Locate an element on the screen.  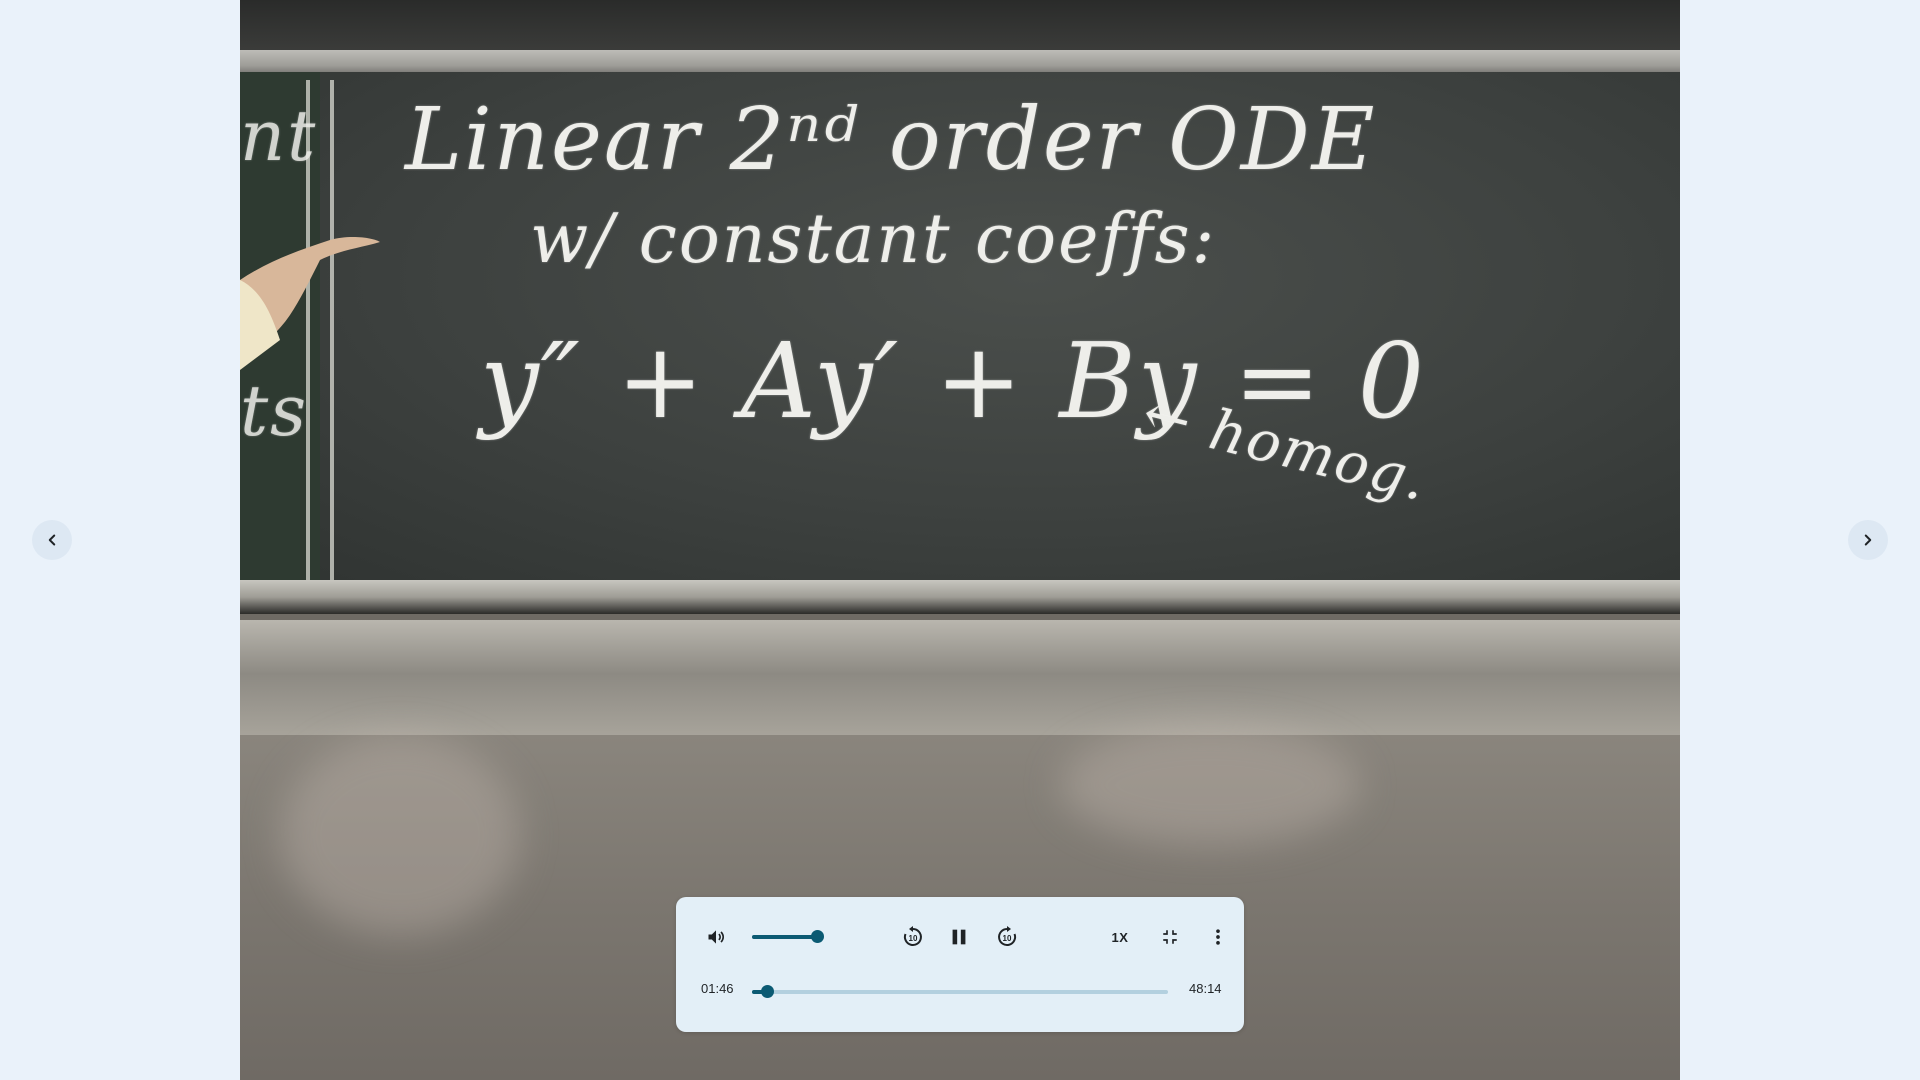
lecturer-hand is located at coordinates (310, 303).